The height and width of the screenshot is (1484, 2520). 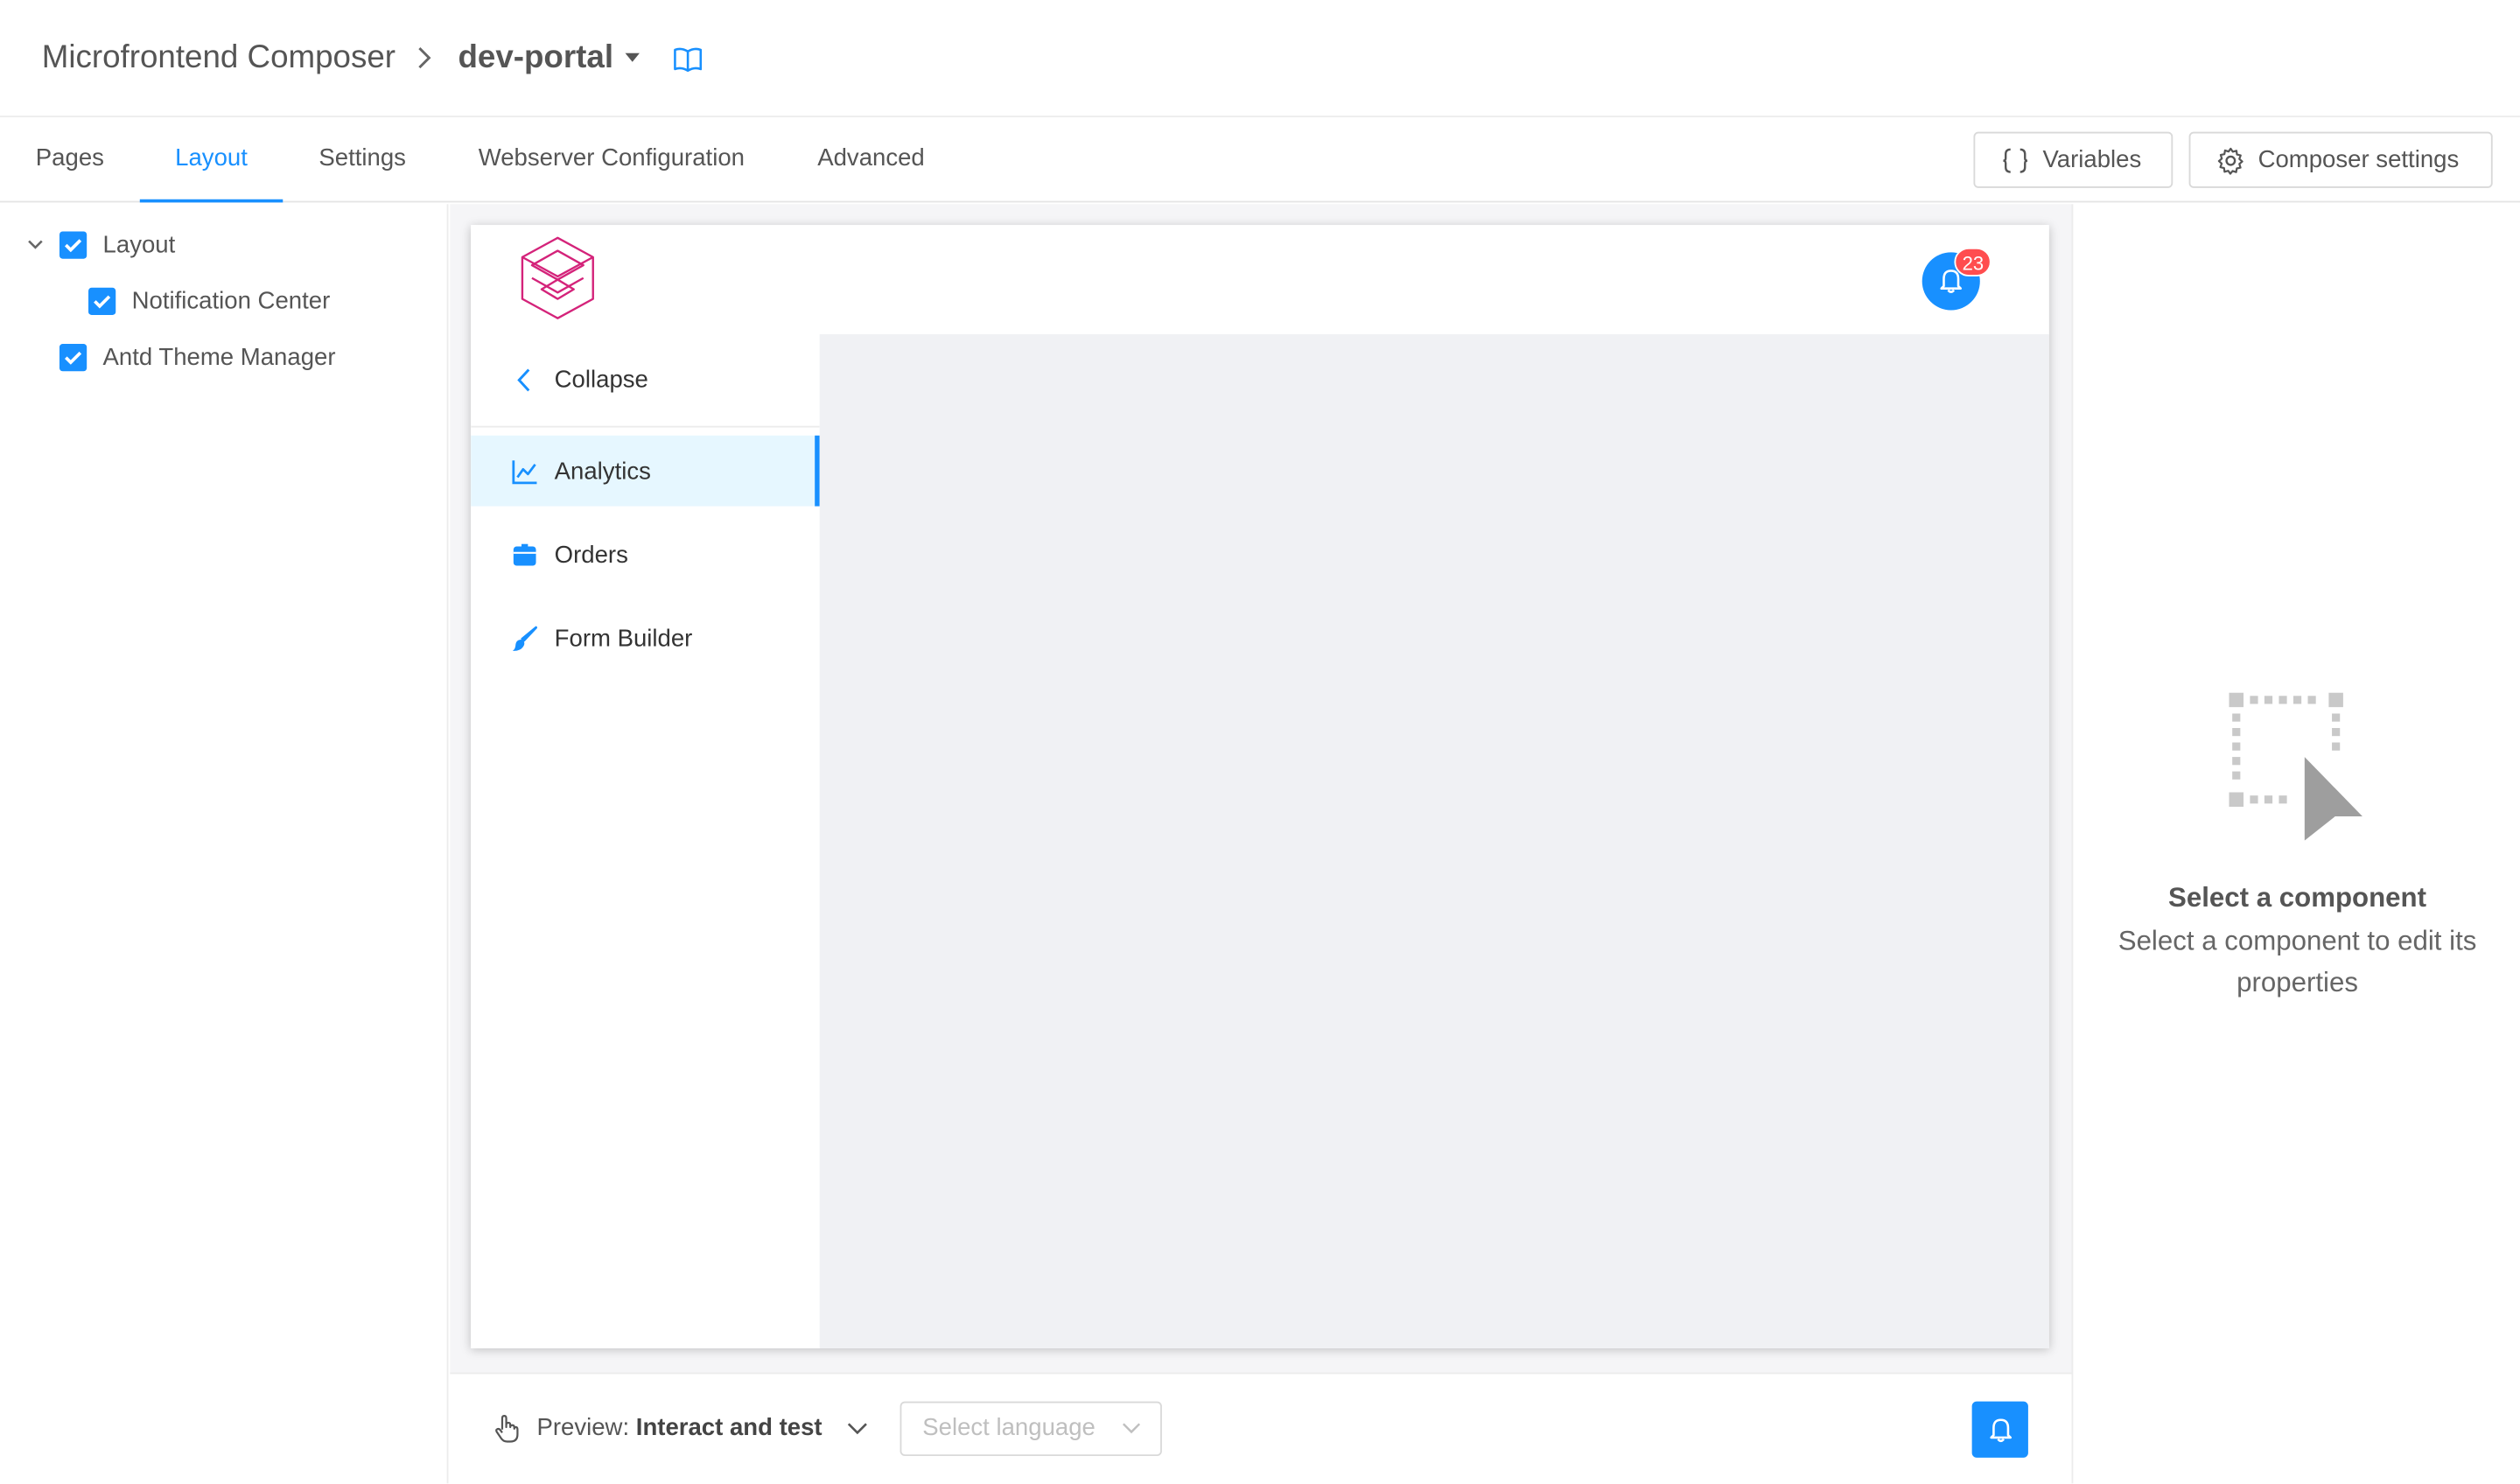 What do you see at coordinates (632, 57) in the screenshot?
I see `caret-down-icon` at bounding box center [632, 57].